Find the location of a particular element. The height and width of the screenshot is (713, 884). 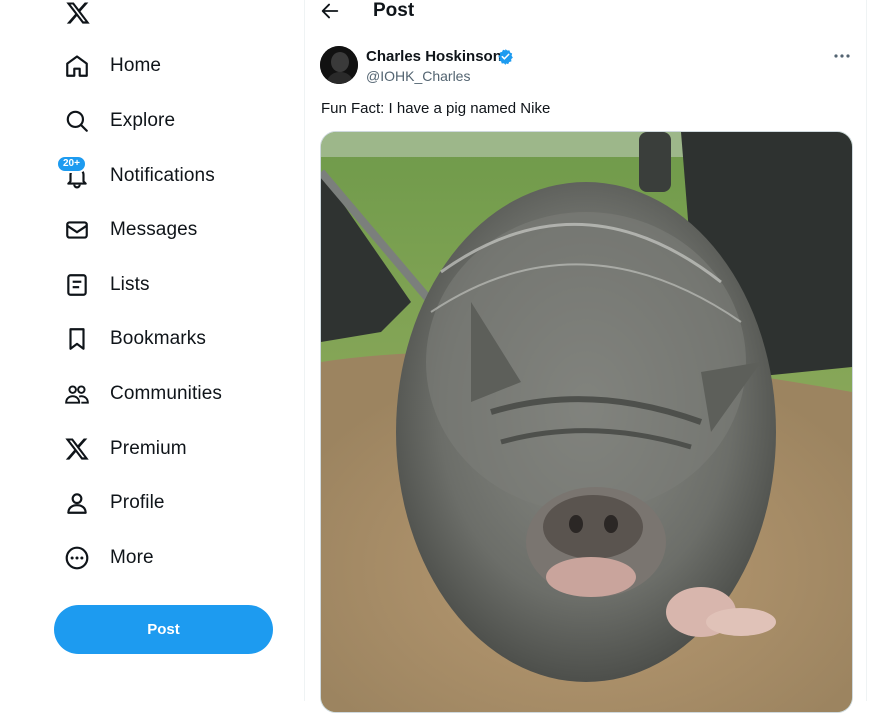

nav-premium-label: Premium is located at coordinates (148, 448).